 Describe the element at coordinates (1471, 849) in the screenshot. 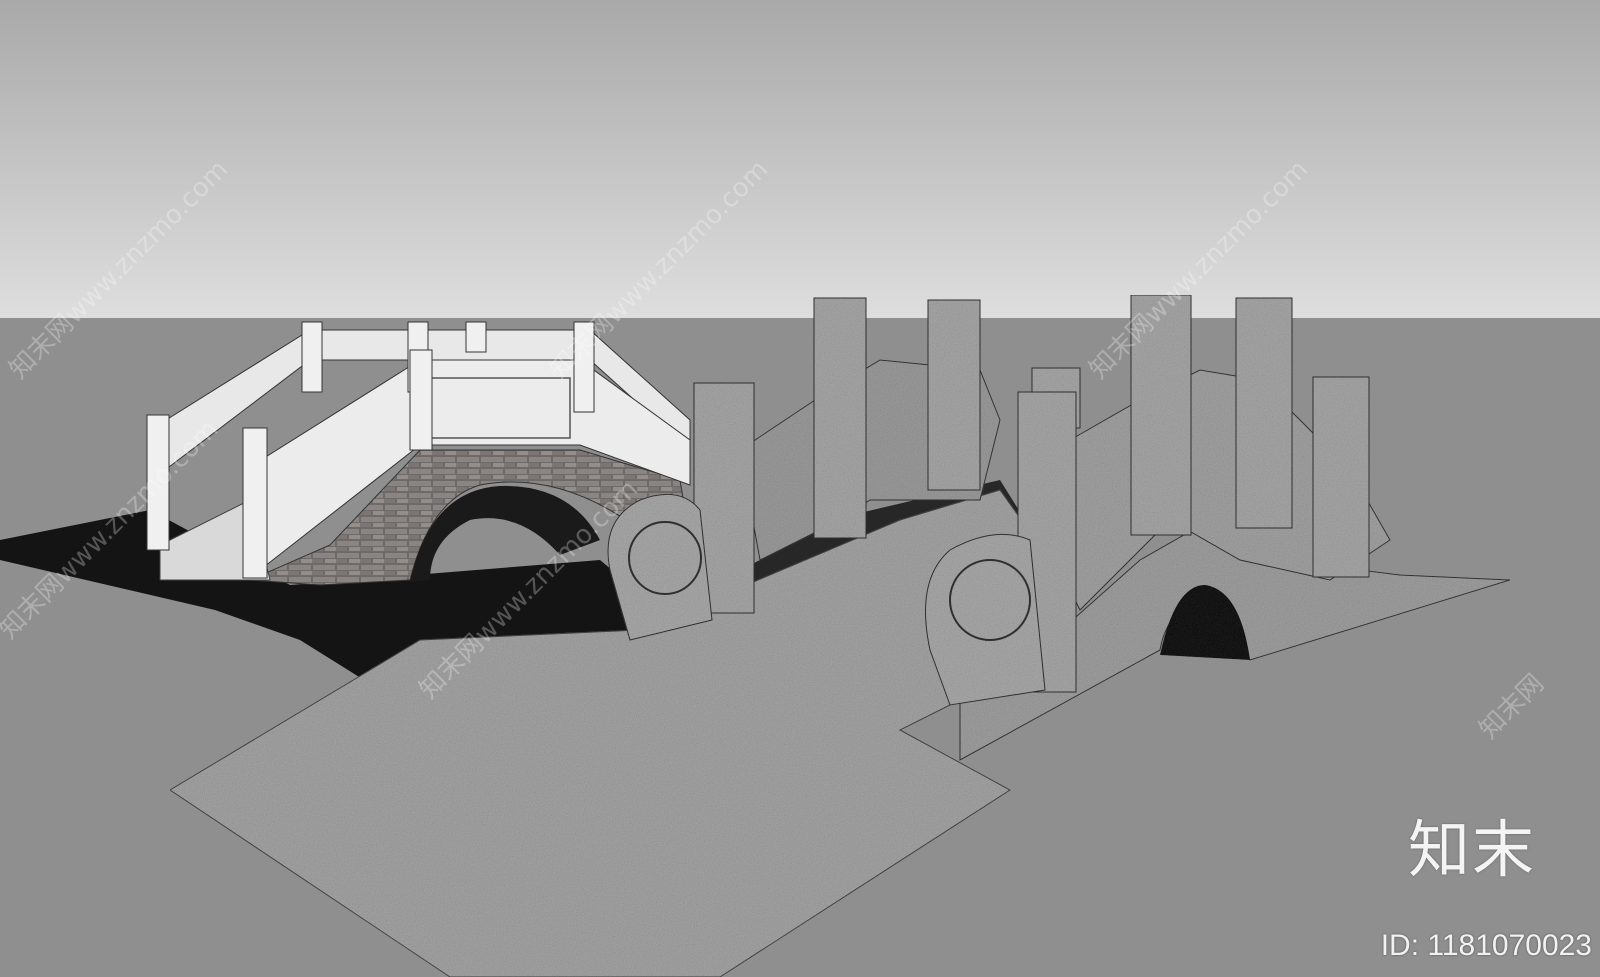

I see `watermark-logo: 知末` at that location.